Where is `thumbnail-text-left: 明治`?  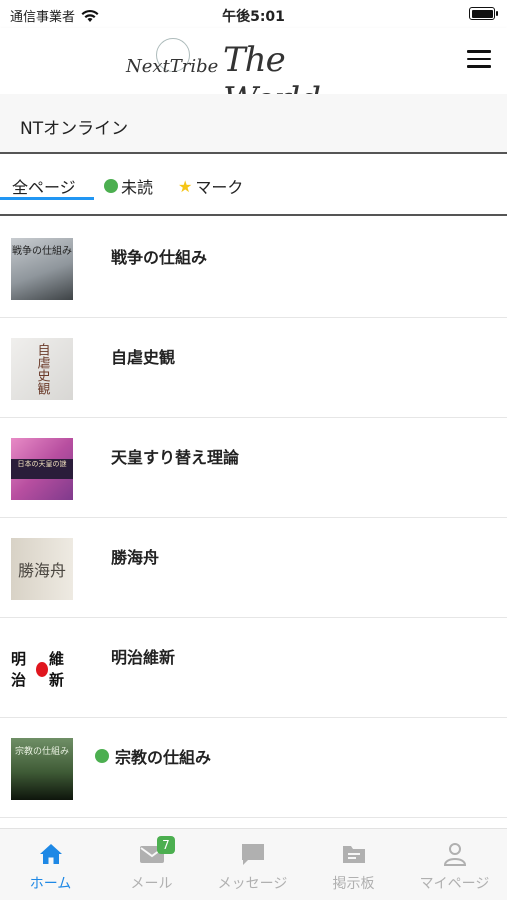 thumbnail-text-left: 明治 is located at coordinates (19, 669).